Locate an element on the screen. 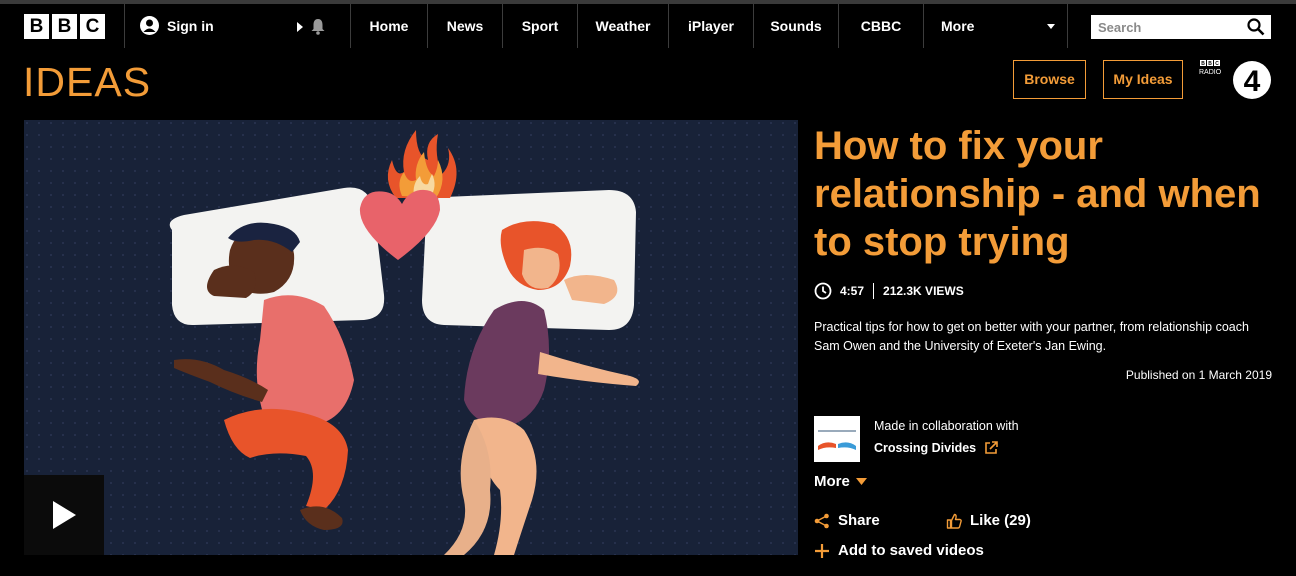  like-label: Like (29) is located at coordinates (1000, 520).